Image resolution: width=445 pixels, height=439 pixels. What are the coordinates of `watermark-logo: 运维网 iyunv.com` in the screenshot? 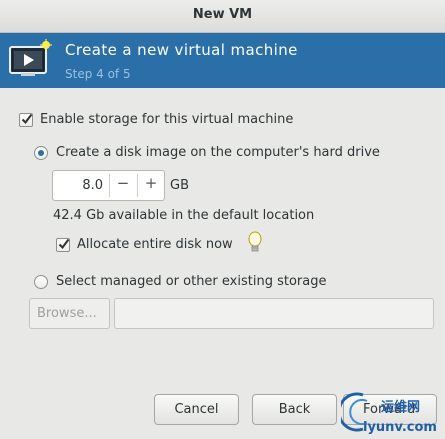 It's located at (389, 413).